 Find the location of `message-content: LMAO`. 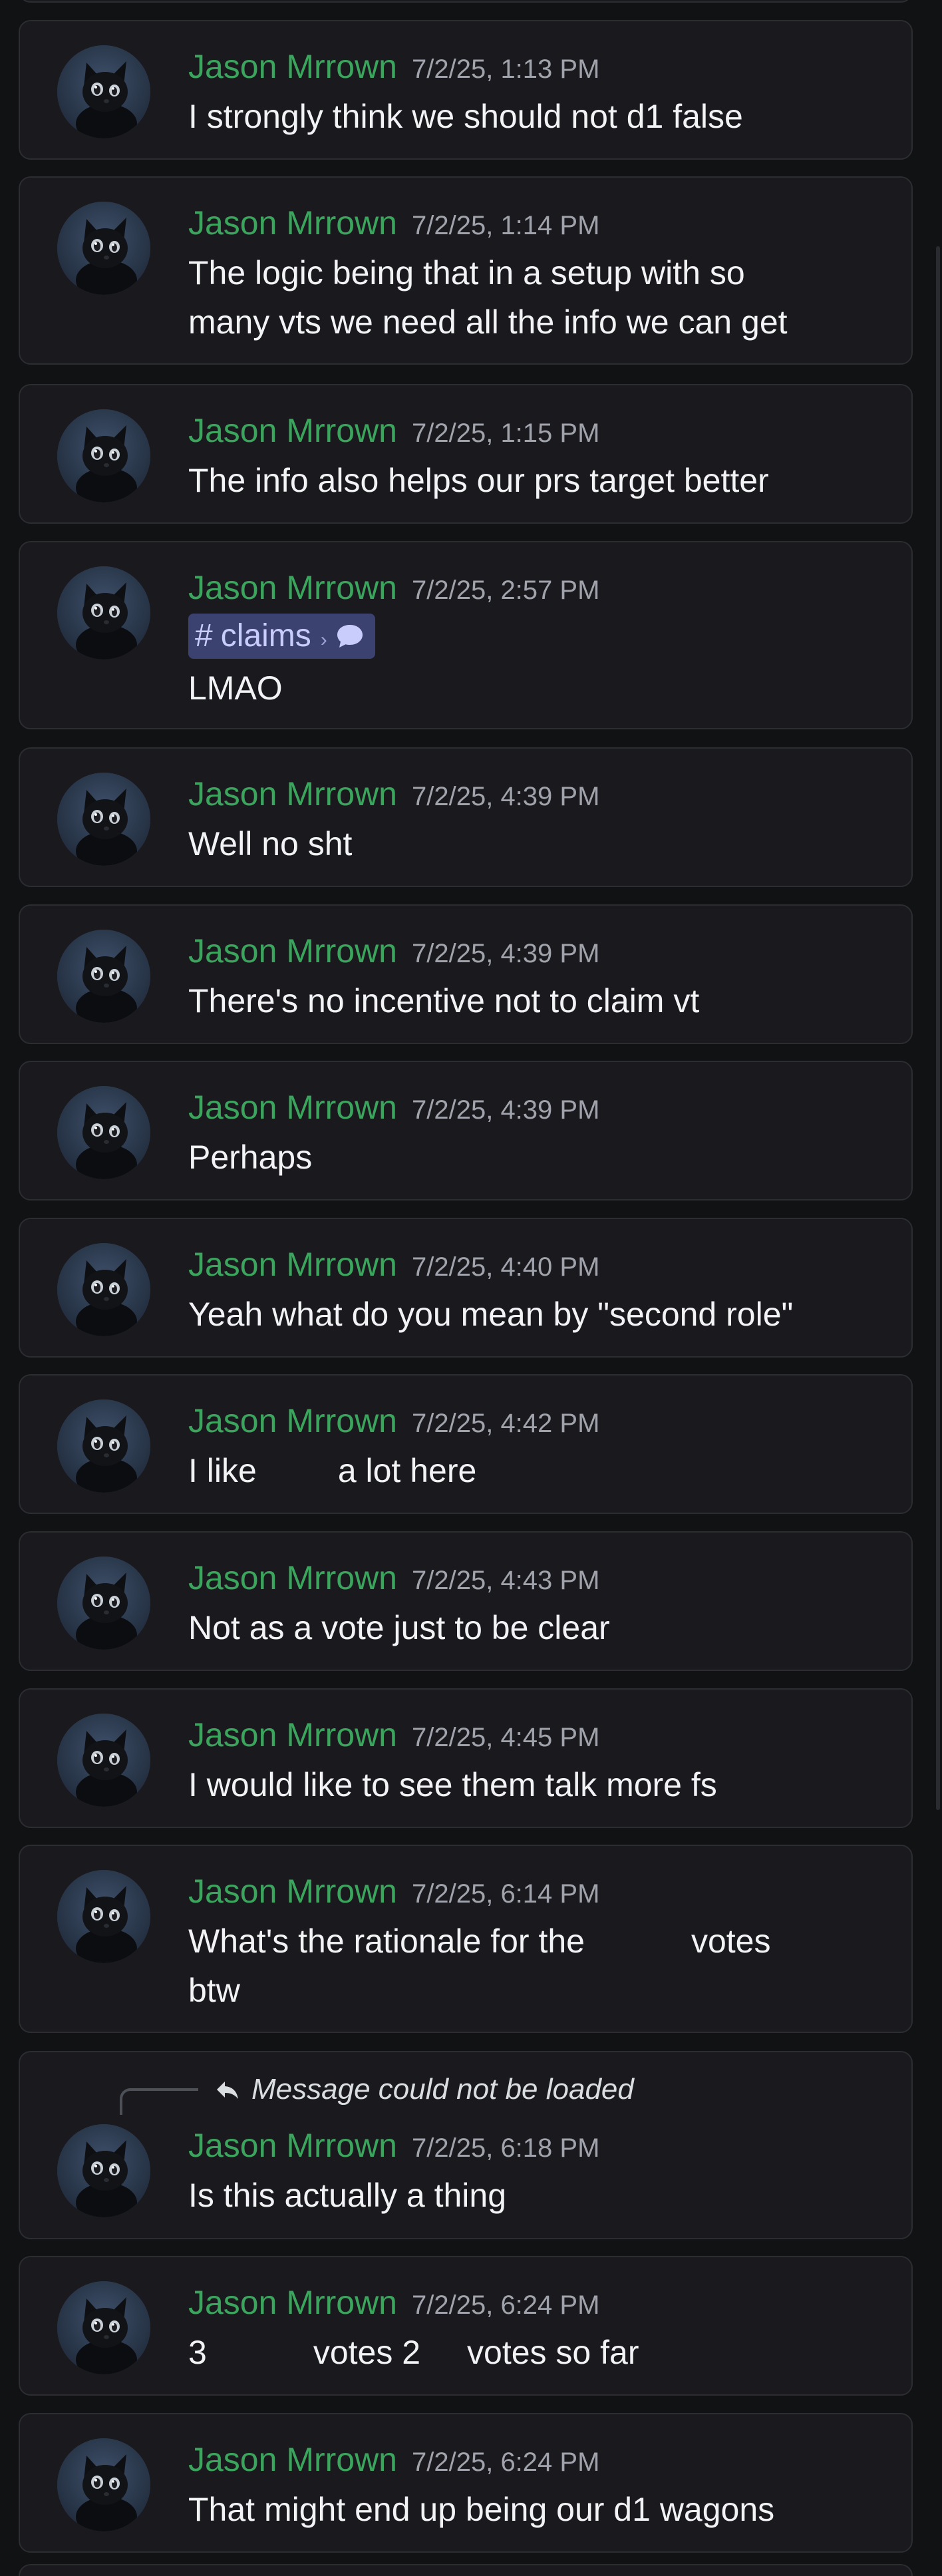

message-content: LMAO is located at coordinates (544, 688).